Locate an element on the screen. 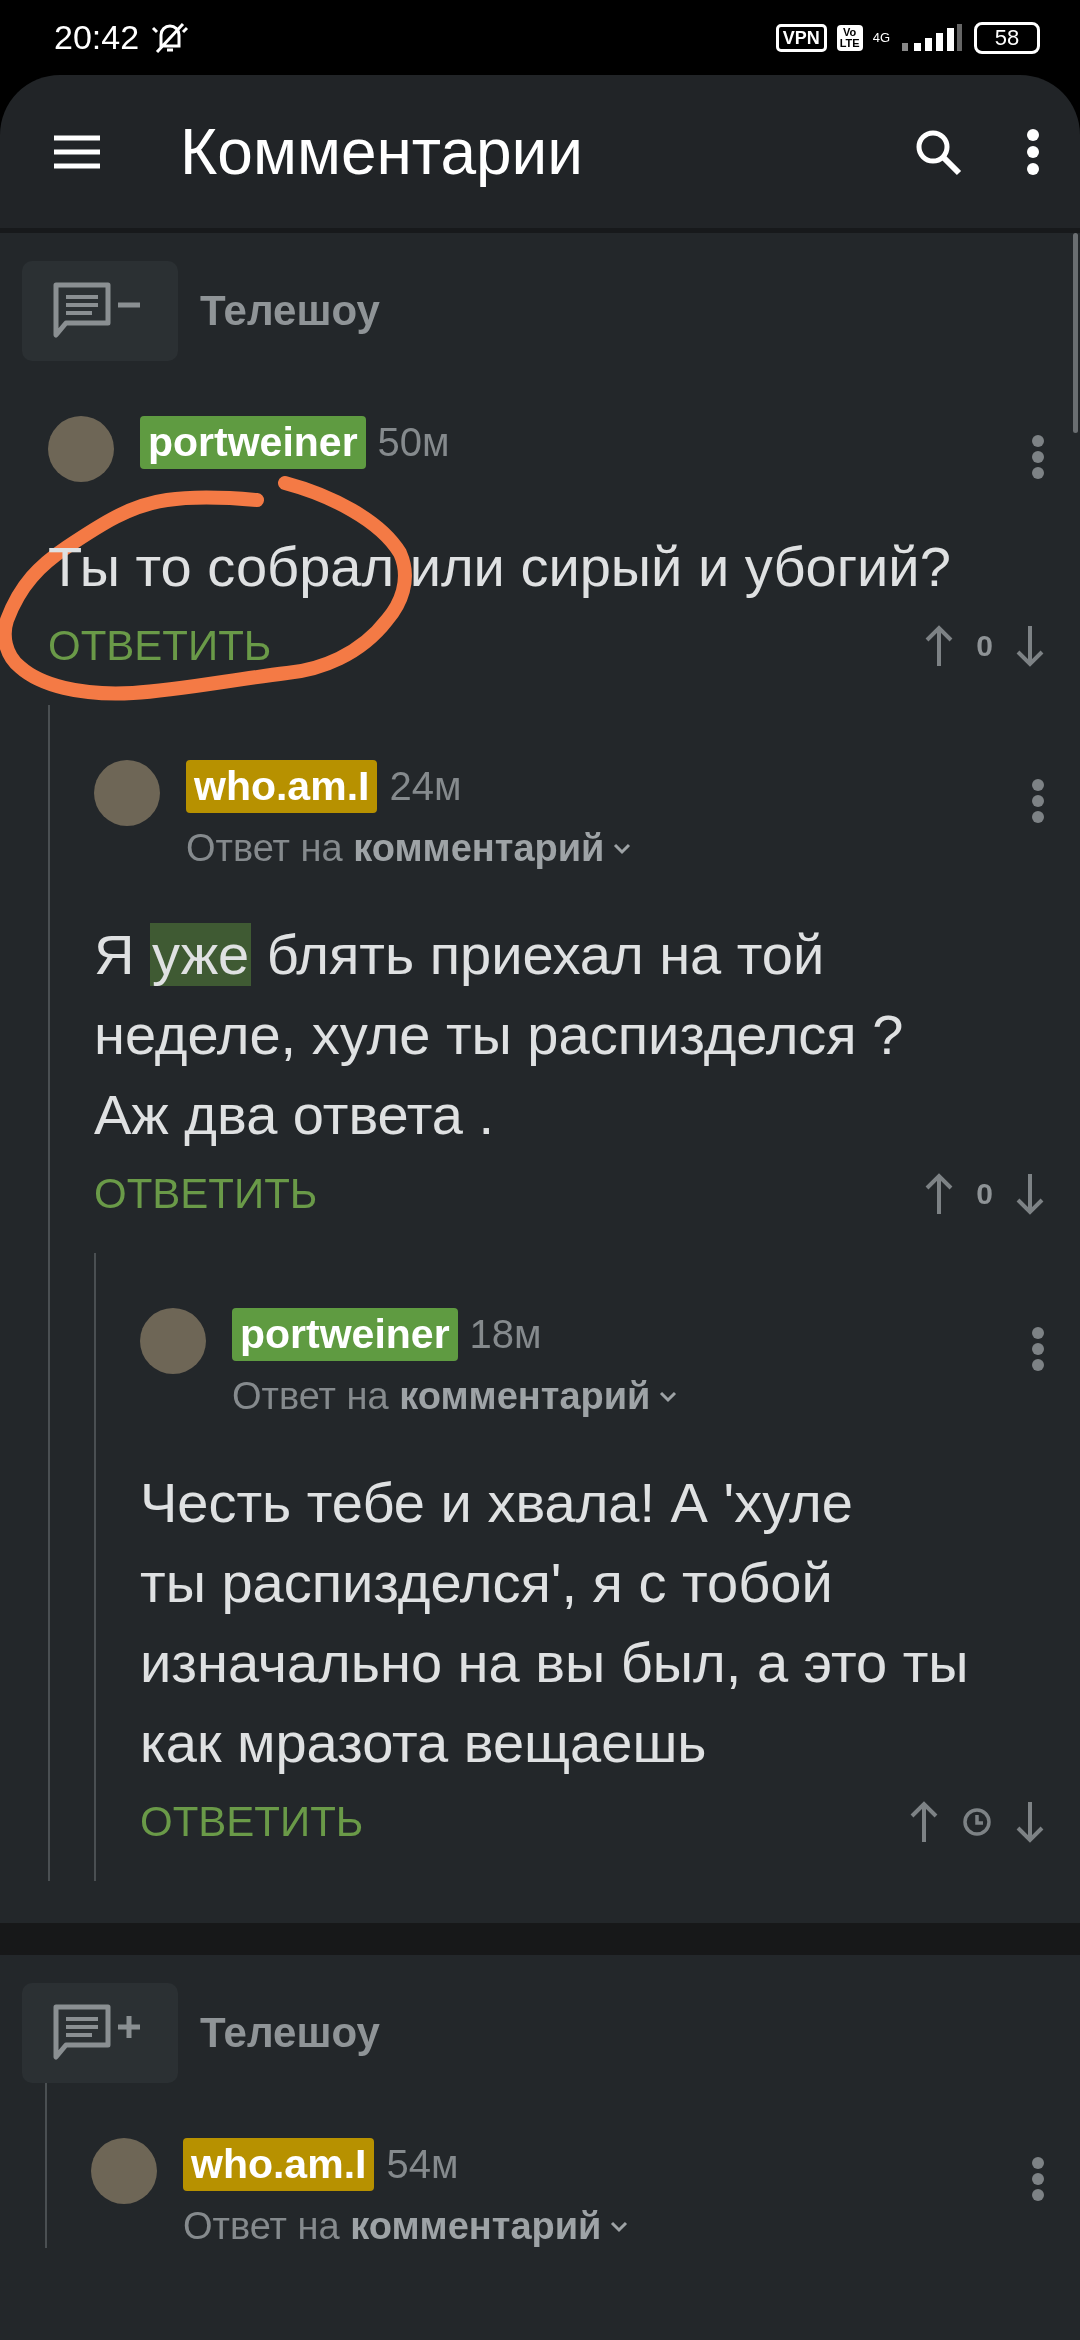 This screenshot has height=2340, width=1080. vpn-indicator: VPN is located at coordinates (801, 37).